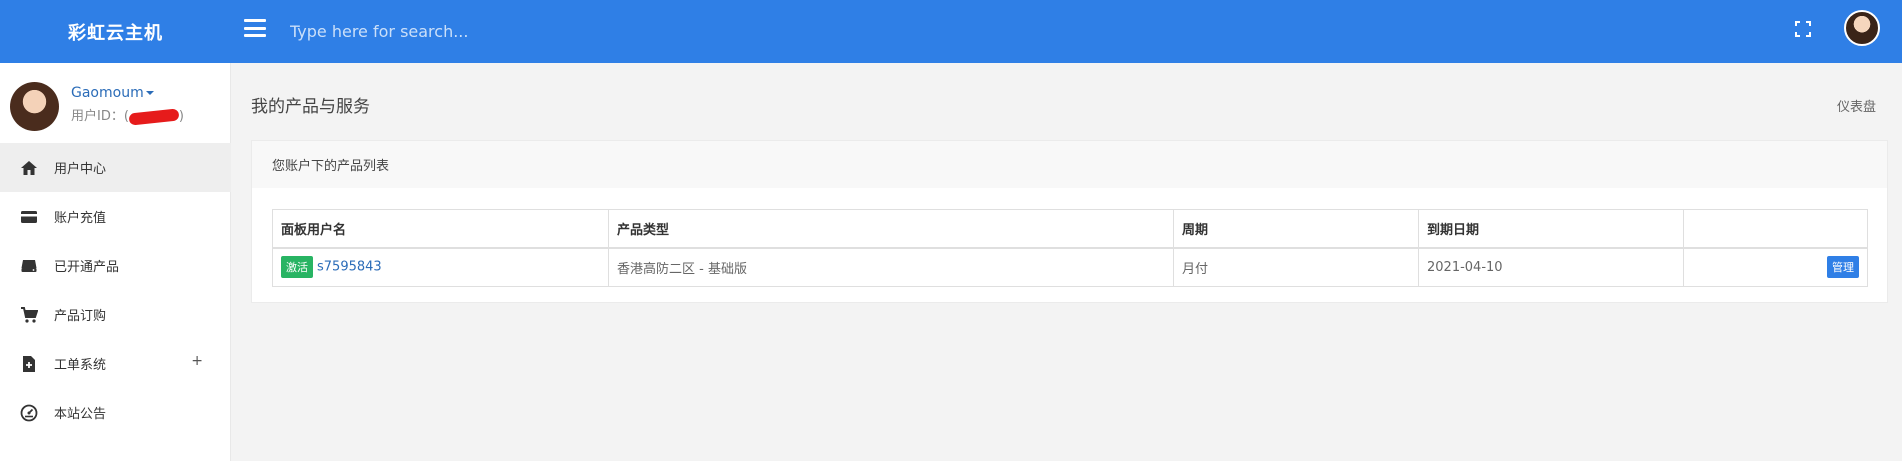  Describe the element at coordinates (29, 315) in the screenshot. I see `shopping-cart-icon` at that location.